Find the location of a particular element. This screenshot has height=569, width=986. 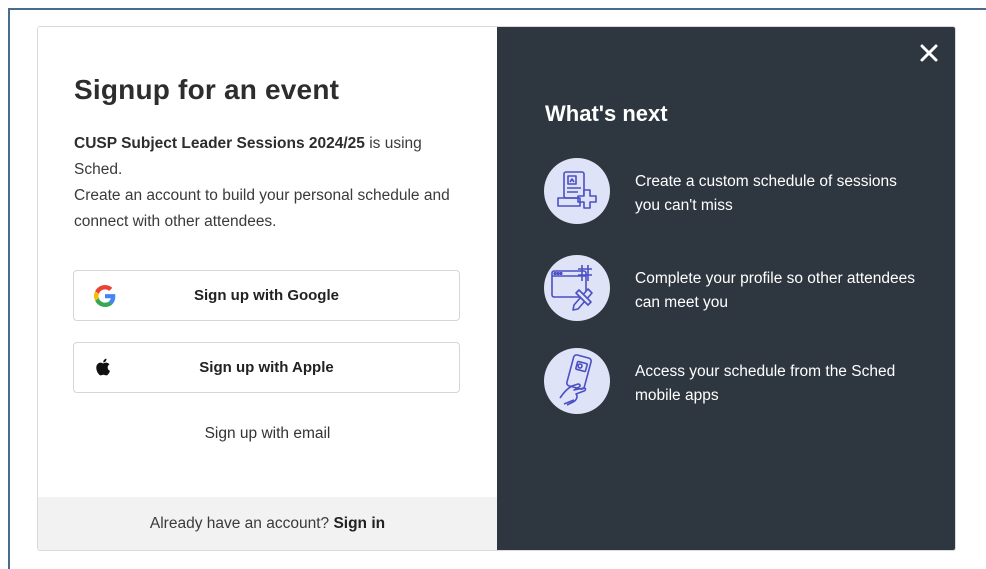

close-button is located at coordinates (929, 53).